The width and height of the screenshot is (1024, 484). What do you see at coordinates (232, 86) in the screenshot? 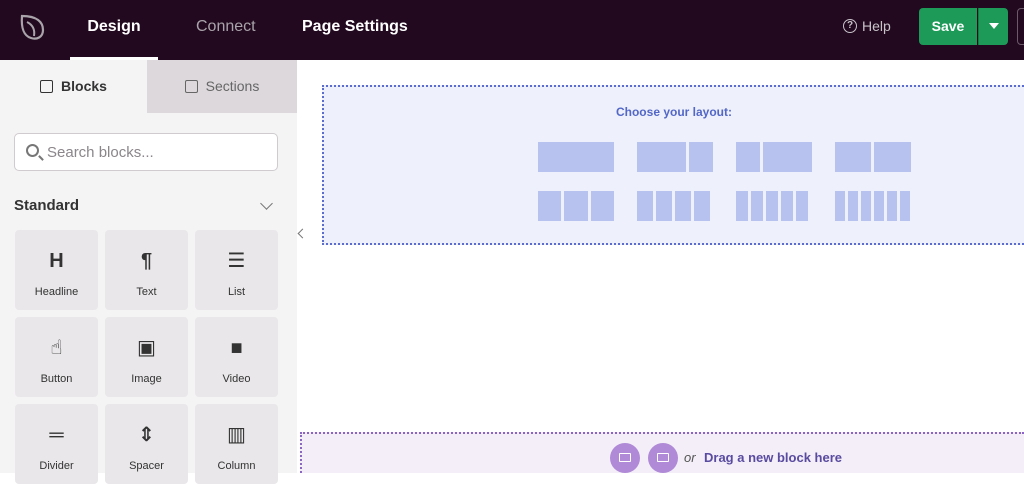
I see `tab-sections-label: Sections` at bounding box center [232, 86].